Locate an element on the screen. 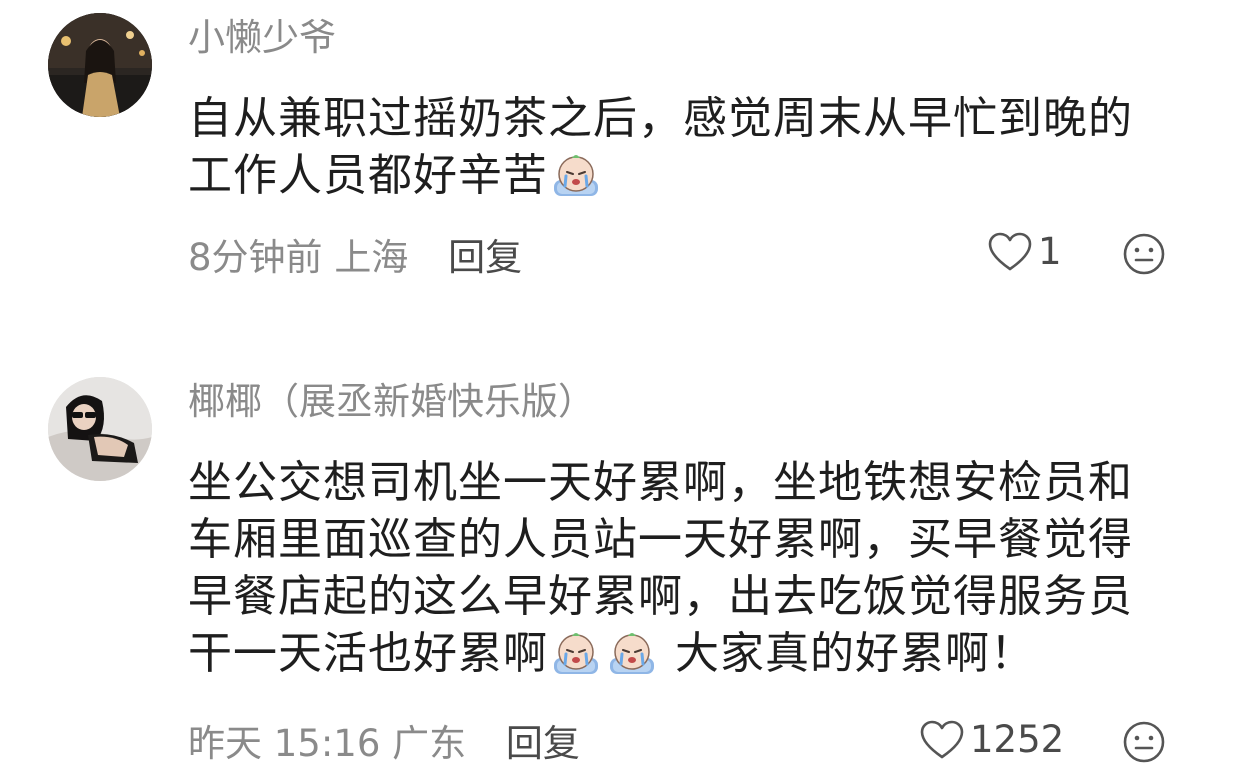 This screenshot has height=776, width=1236. comment-time: 昨天 15:16 is located at coordinates (284, 743).